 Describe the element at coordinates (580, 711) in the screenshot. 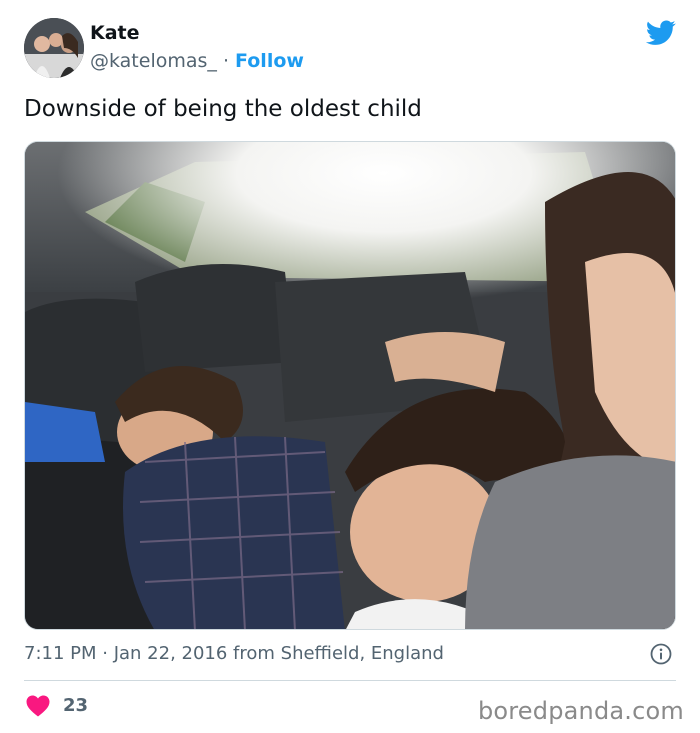

I see `watermark: boredpanda.com` at that location.